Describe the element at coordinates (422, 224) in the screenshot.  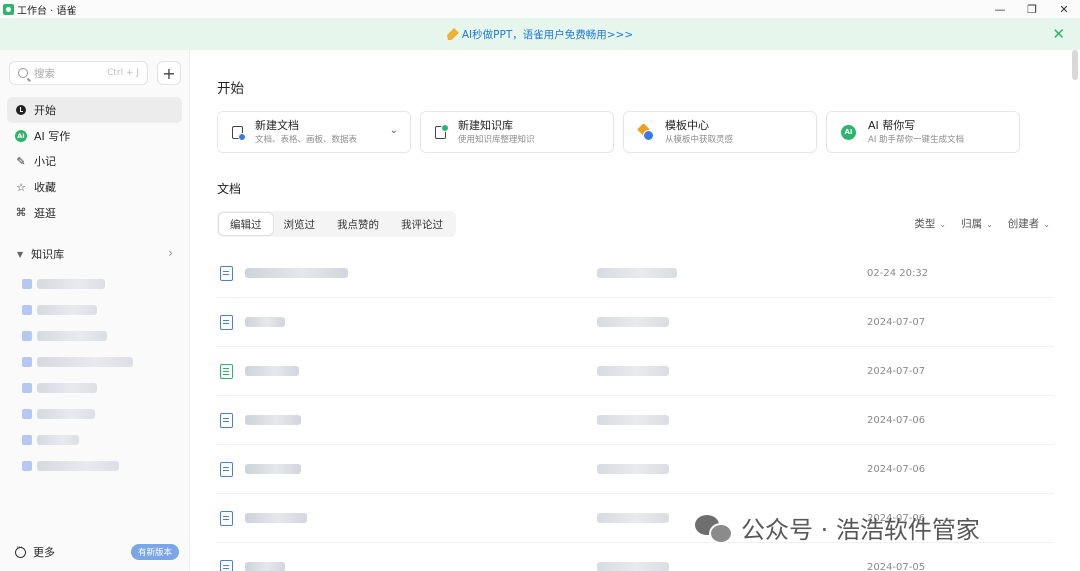
I see `tab-commented: 我评论过` at that location.